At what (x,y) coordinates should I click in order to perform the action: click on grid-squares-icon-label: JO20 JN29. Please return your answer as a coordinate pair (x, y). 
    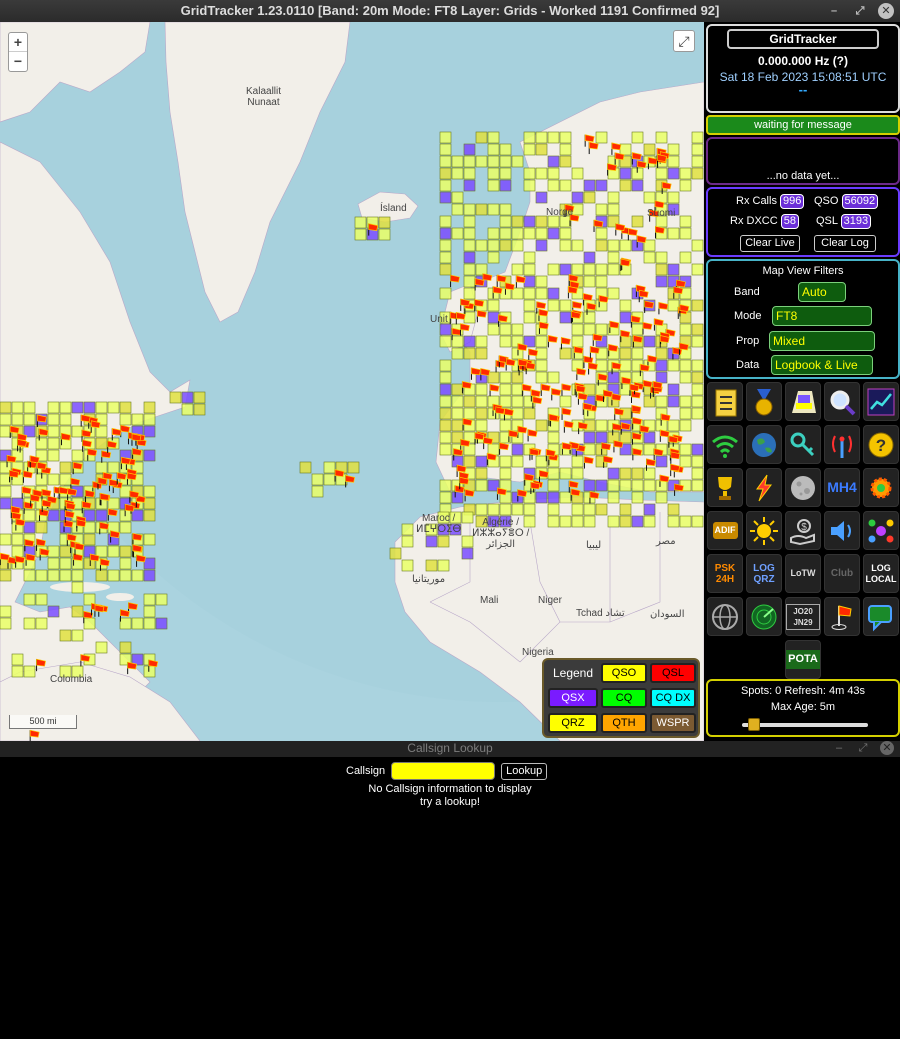
    Looking at the image, I should click on (803, 616).